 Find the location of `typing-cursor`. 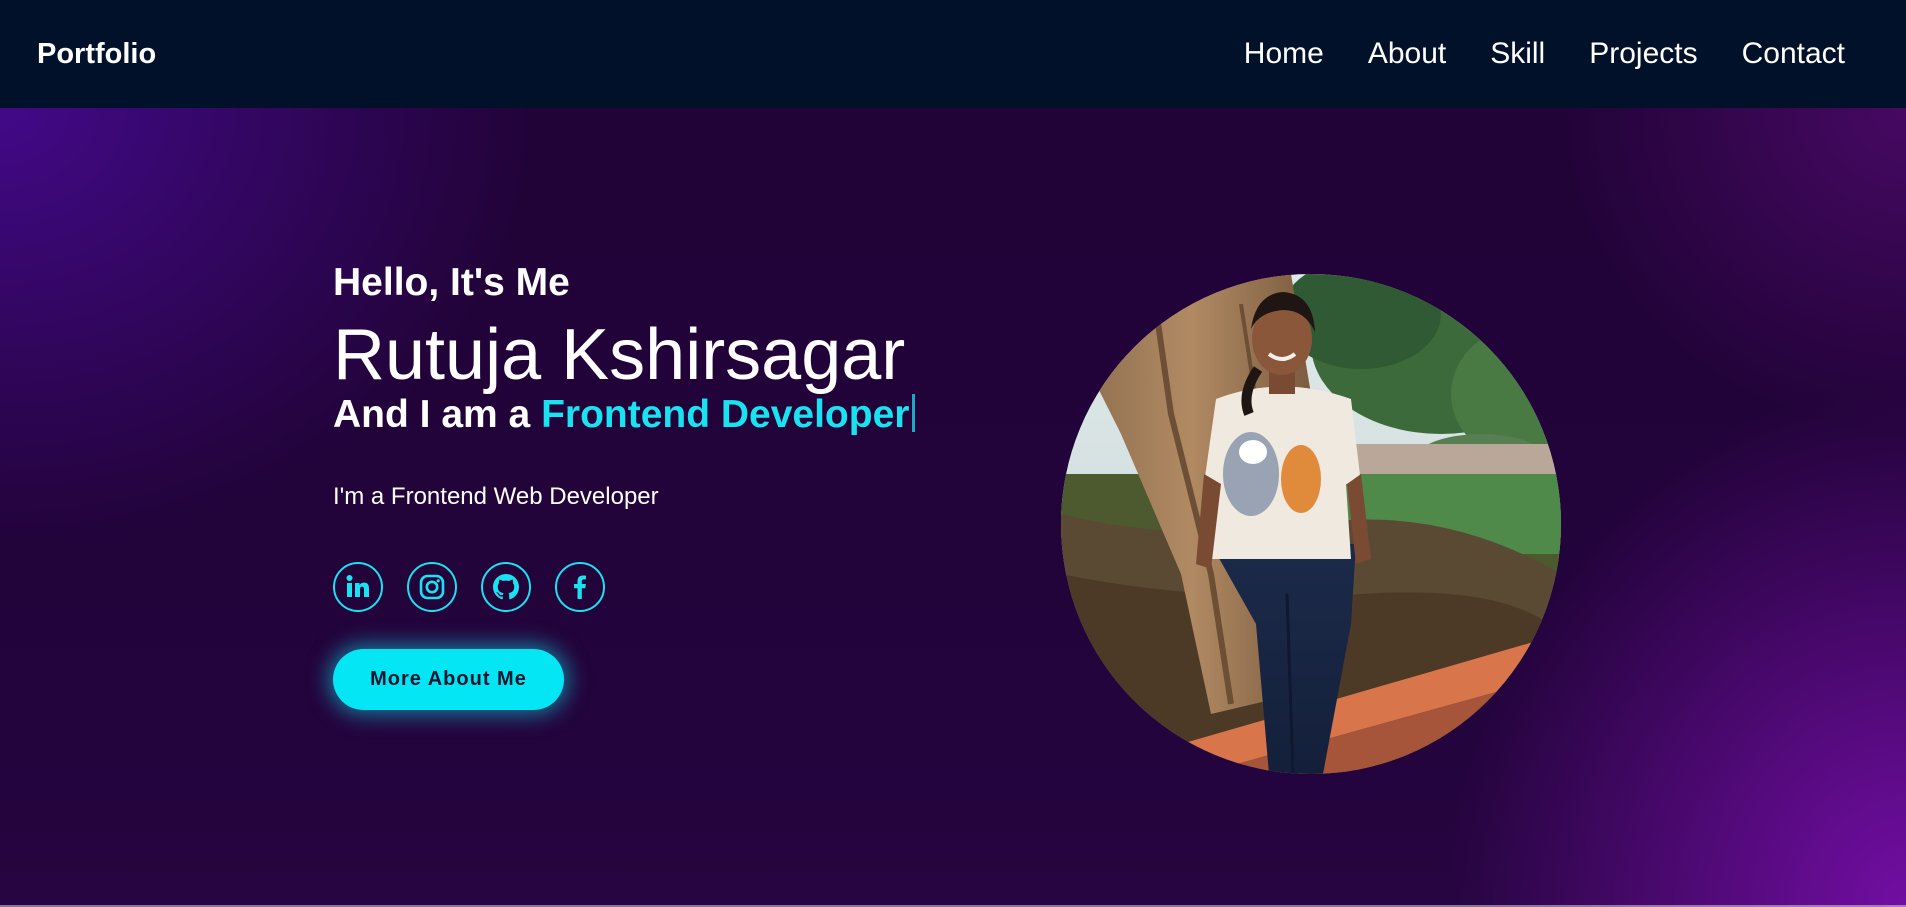

typing-cursor is located at coordinates (914, 412).